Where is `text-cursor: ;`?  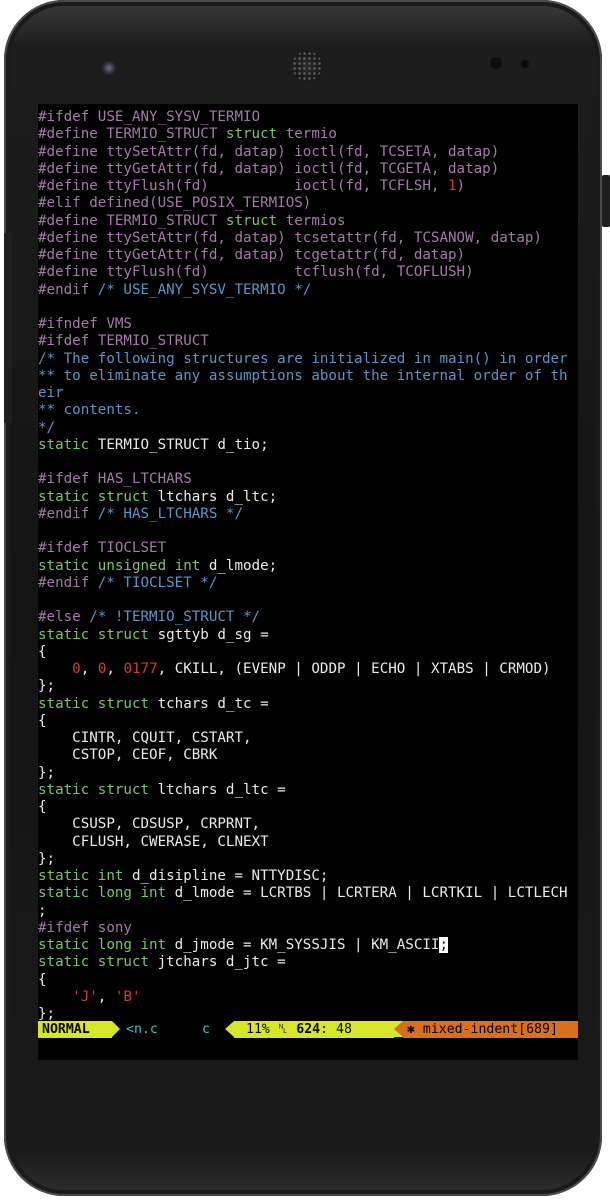
text-cursor: ; is located at coordinates (444, 945).